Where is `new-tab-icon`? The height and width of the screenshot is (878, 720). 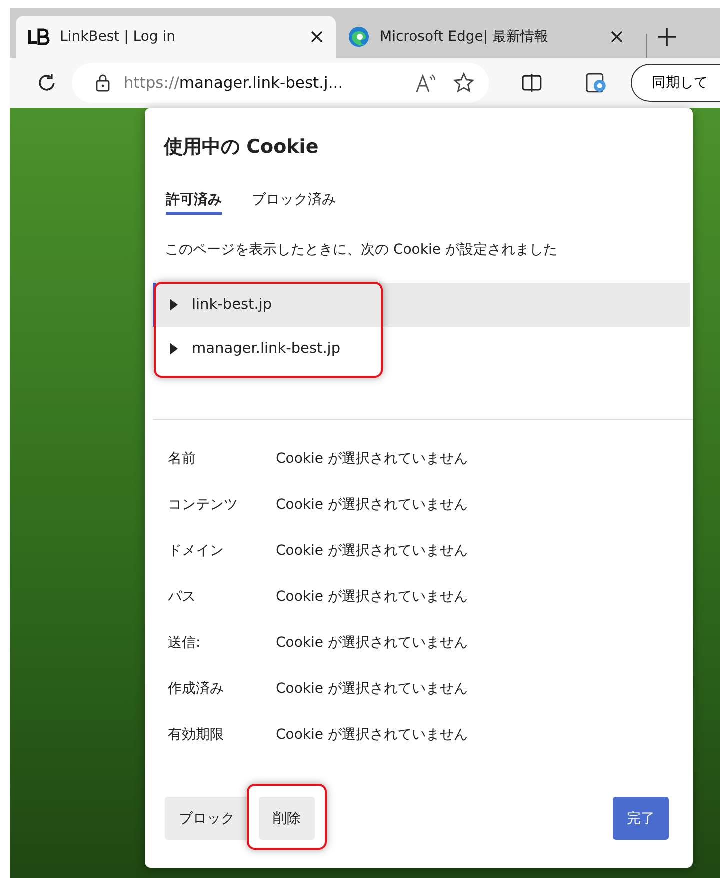
new-tab-icon is located at coordinates (667, 37).